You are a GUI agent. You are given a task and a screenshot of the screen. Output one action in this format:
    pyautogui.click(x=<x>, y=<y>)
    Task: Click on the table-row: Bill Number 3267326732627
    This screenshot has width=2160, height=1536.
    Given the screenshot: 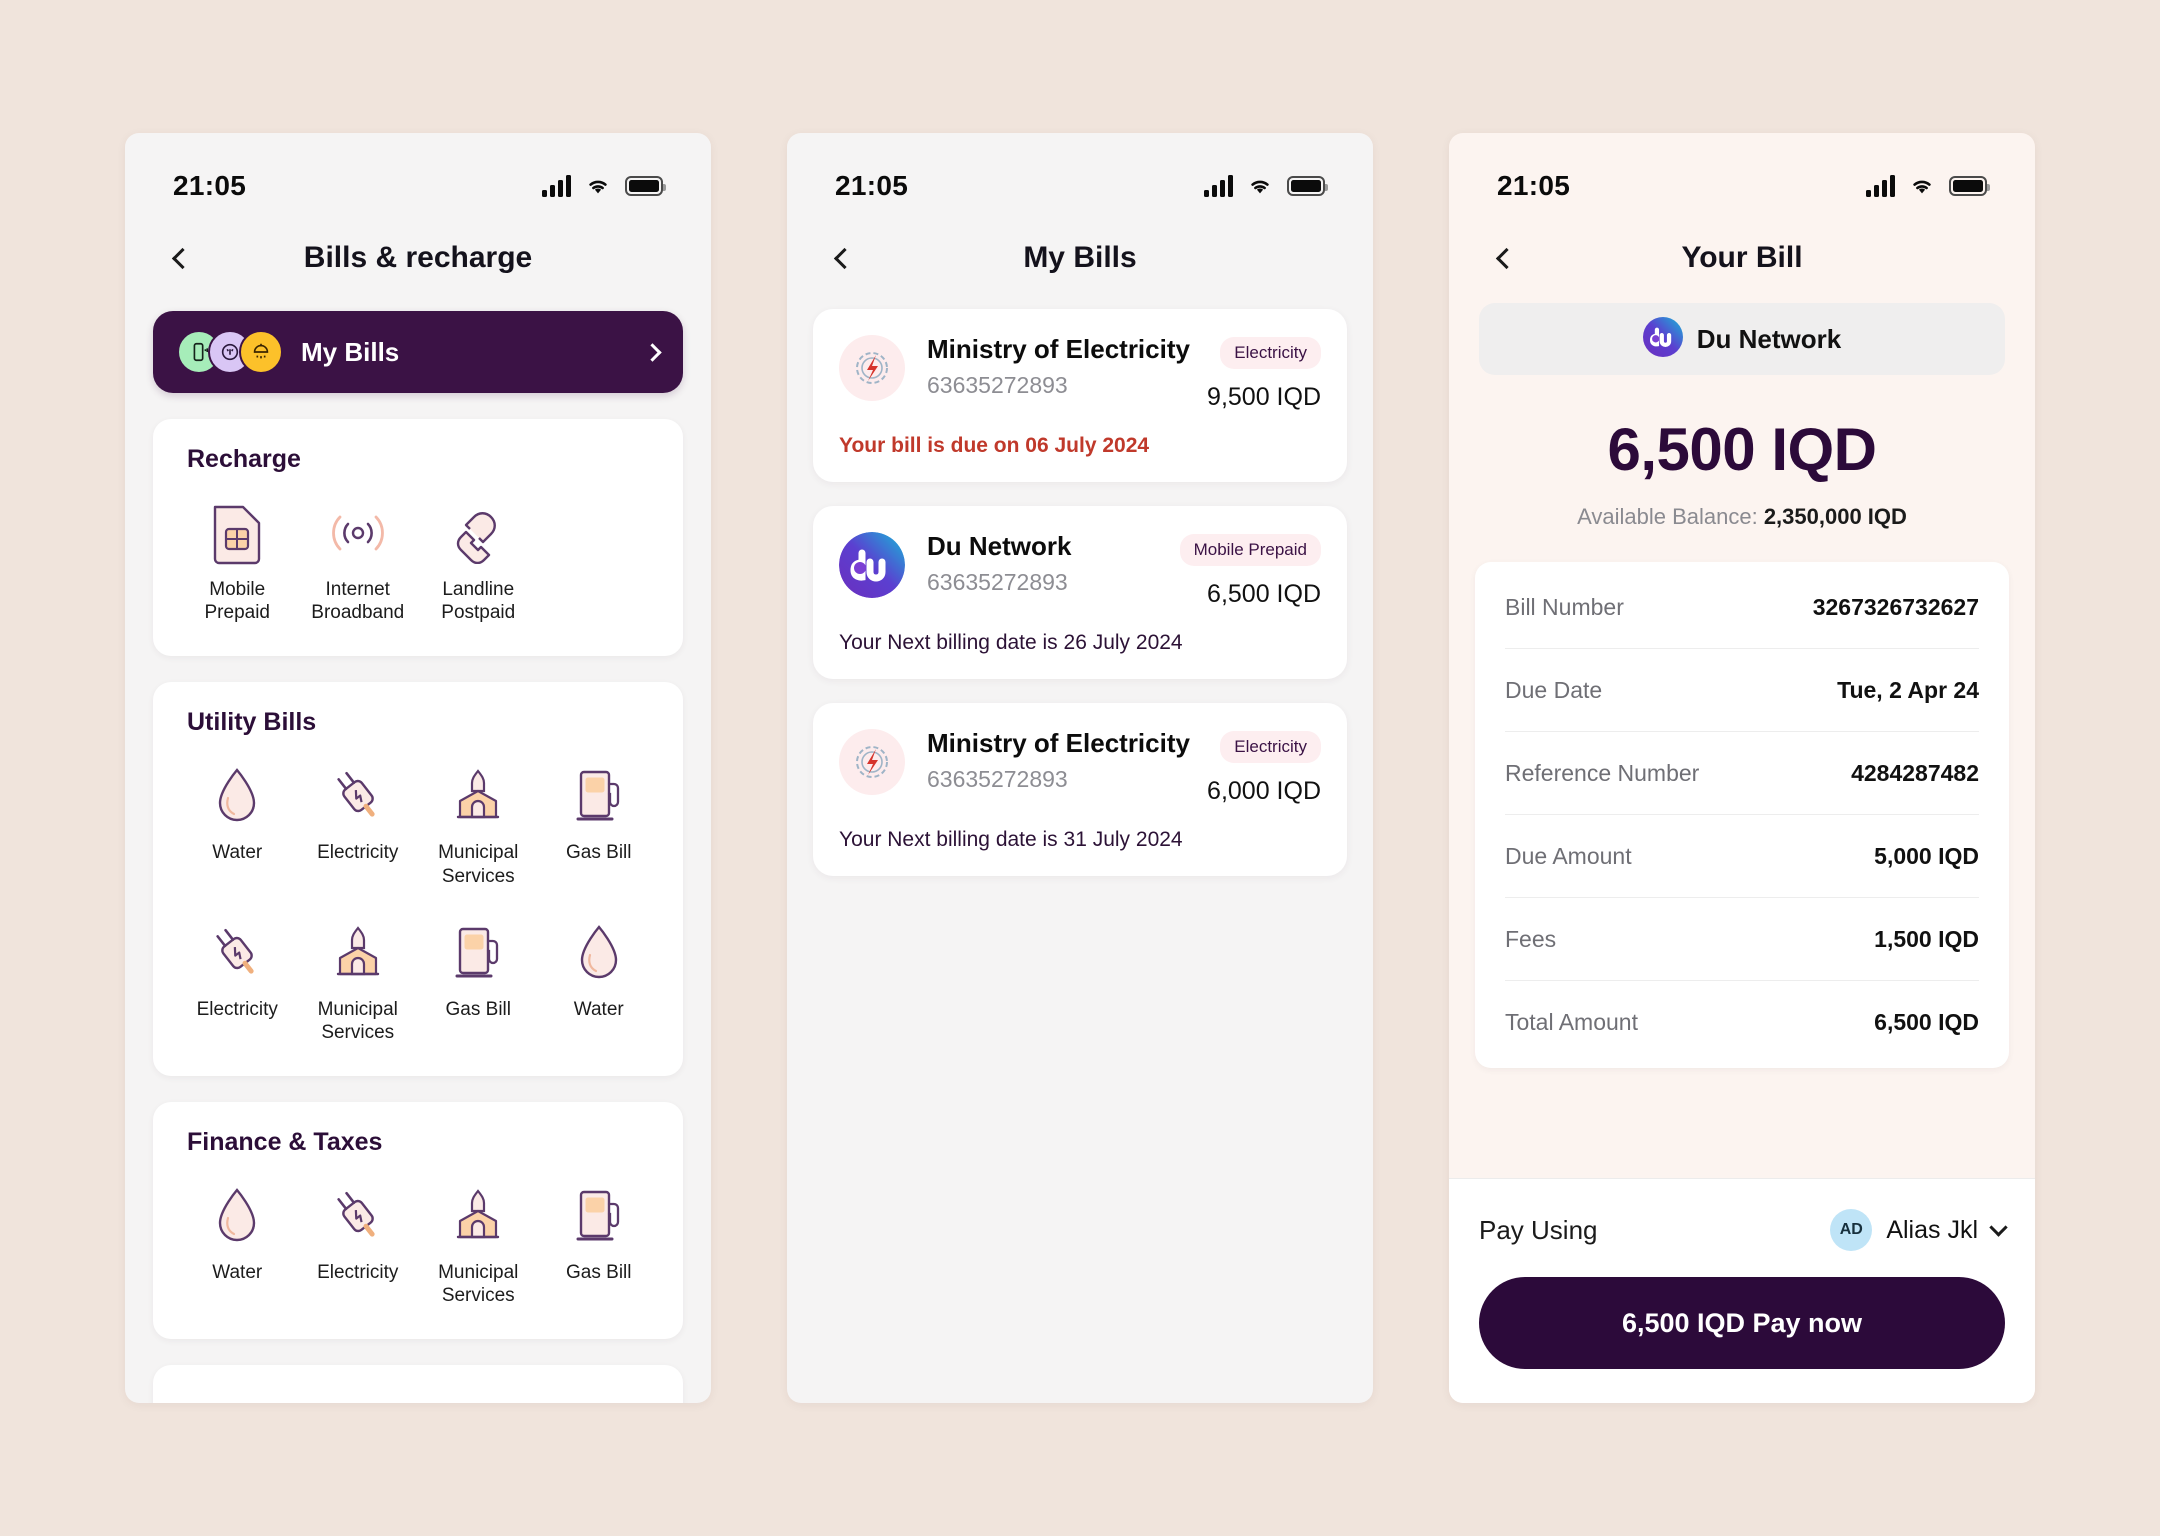 What is the action you would take?
    pyautogui.click(x=1742, y=607)
    